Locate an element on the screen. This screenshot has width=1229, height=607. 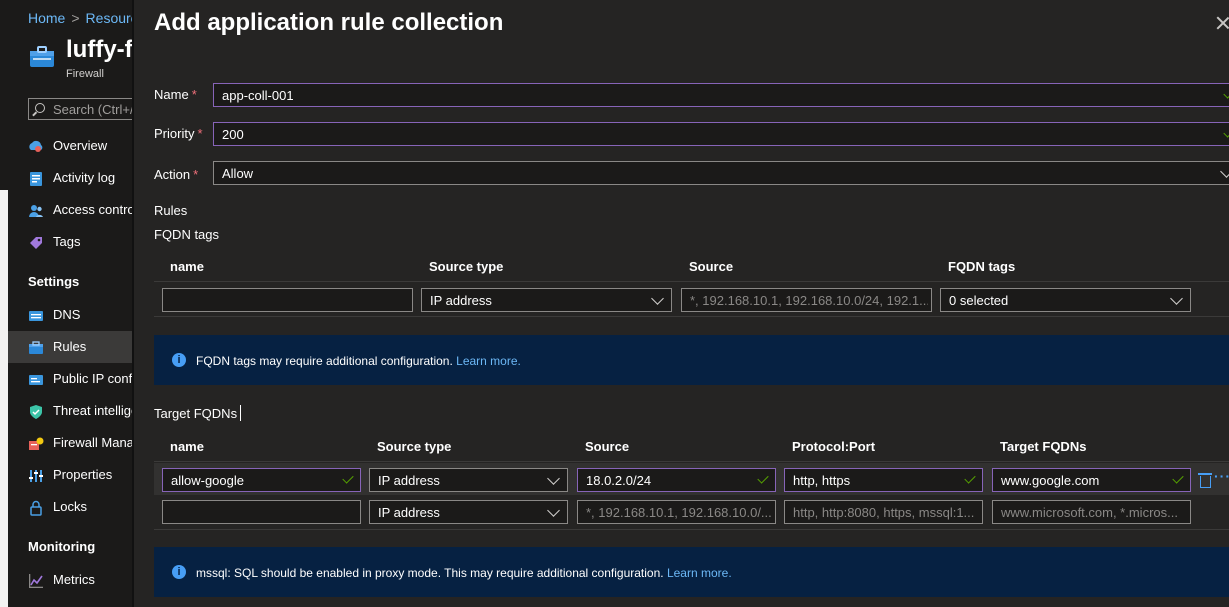
more-options-icon: ··· is located at coordinates (1221, 476).